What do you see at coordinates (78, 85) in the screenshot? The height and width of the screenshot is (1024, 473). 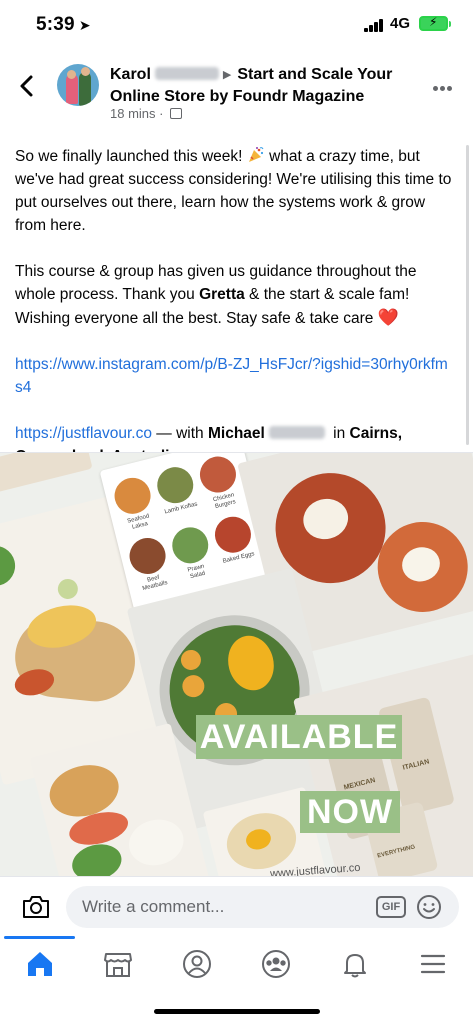 I see `avatar` at bounding box center [78, 85].